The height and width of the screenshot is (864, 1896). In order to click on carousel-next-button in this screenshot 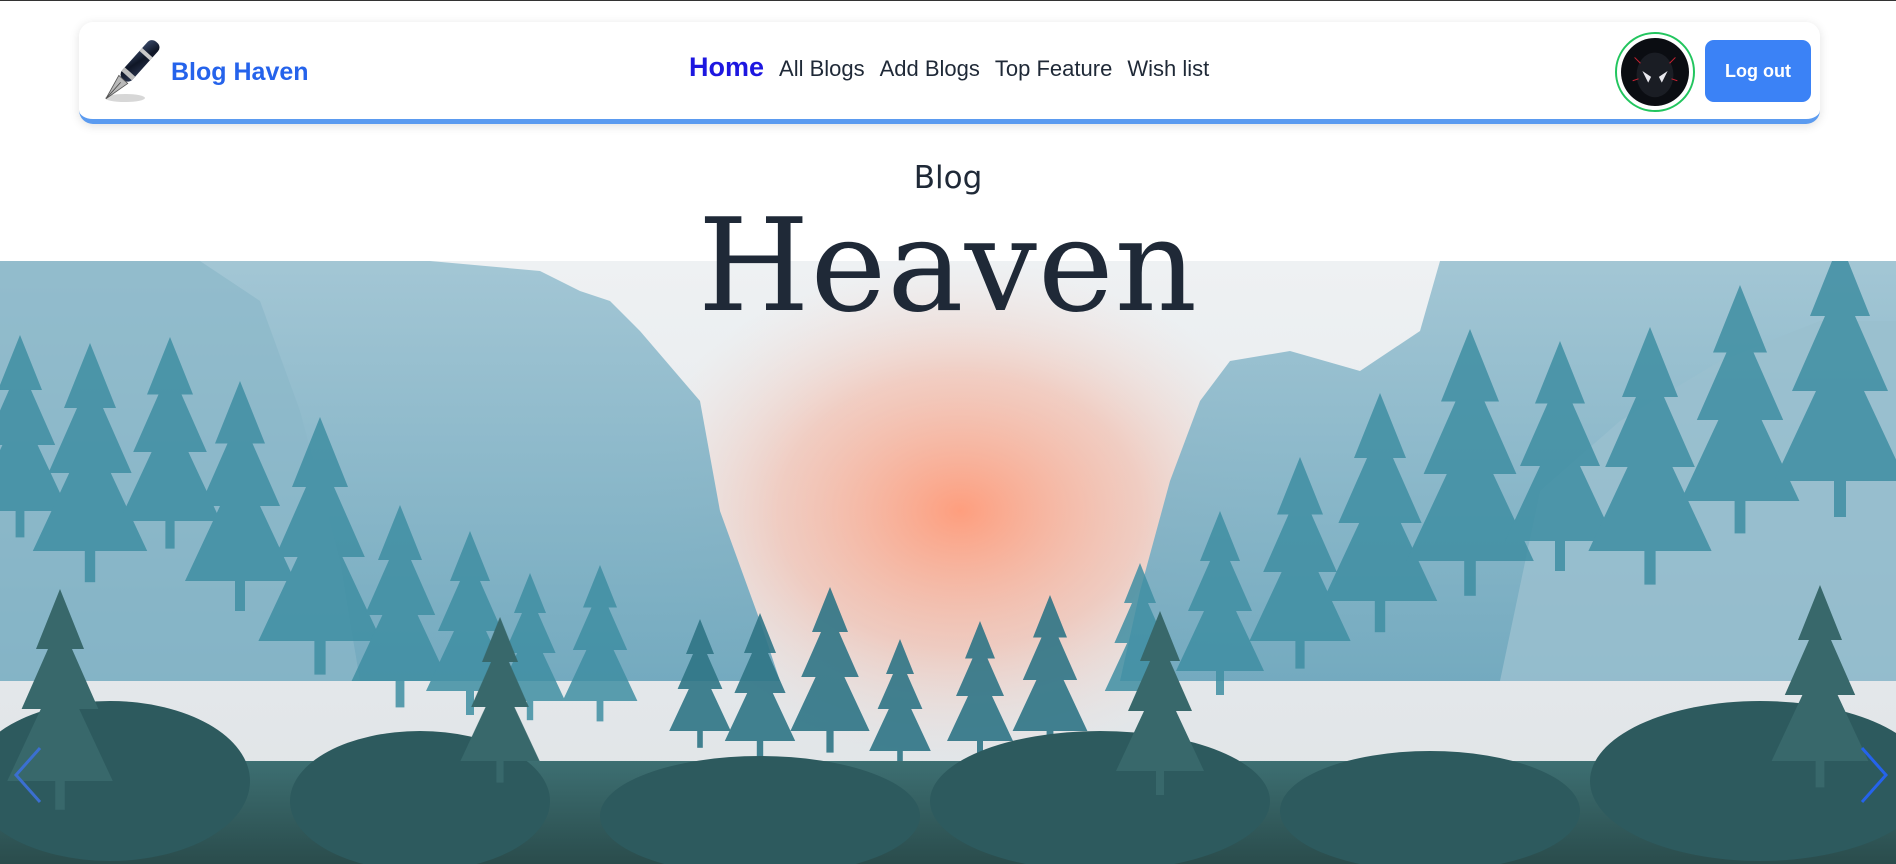, I will do `click(1872, 775)`.